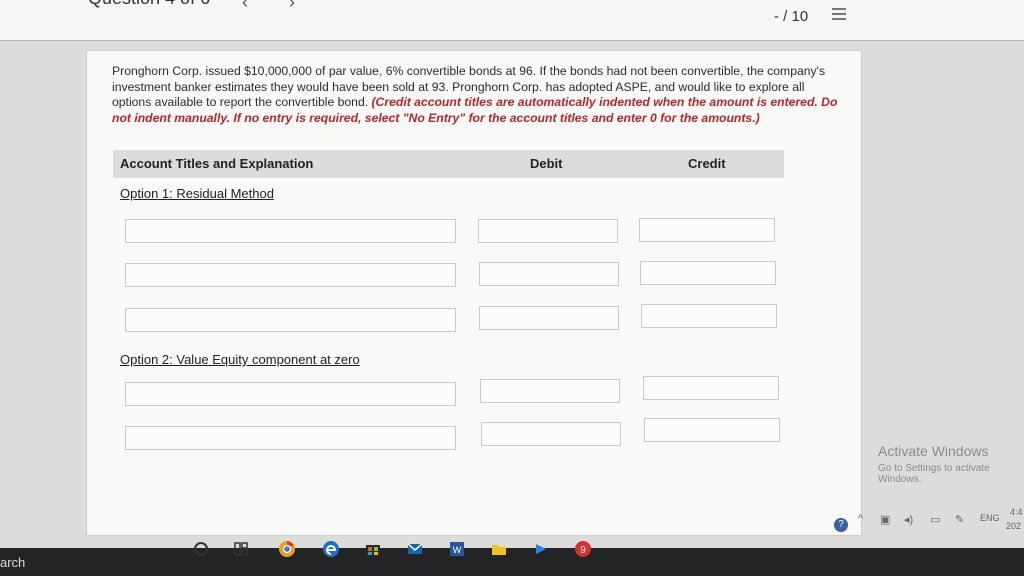  What do you see at coordinates (245, 6) in the screenshot?
I see `chevron-left-icon: ‹` at bounding box center [245, 6].